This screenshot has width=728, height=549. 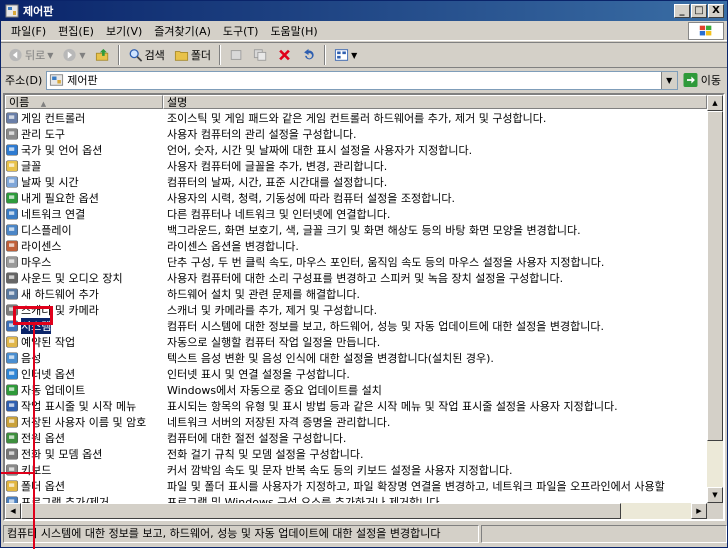 What do you see at coordinates (30, 55) in the screenshot?
I see `back-button: 뒤로 ▼` at bounding box center [30, 55].